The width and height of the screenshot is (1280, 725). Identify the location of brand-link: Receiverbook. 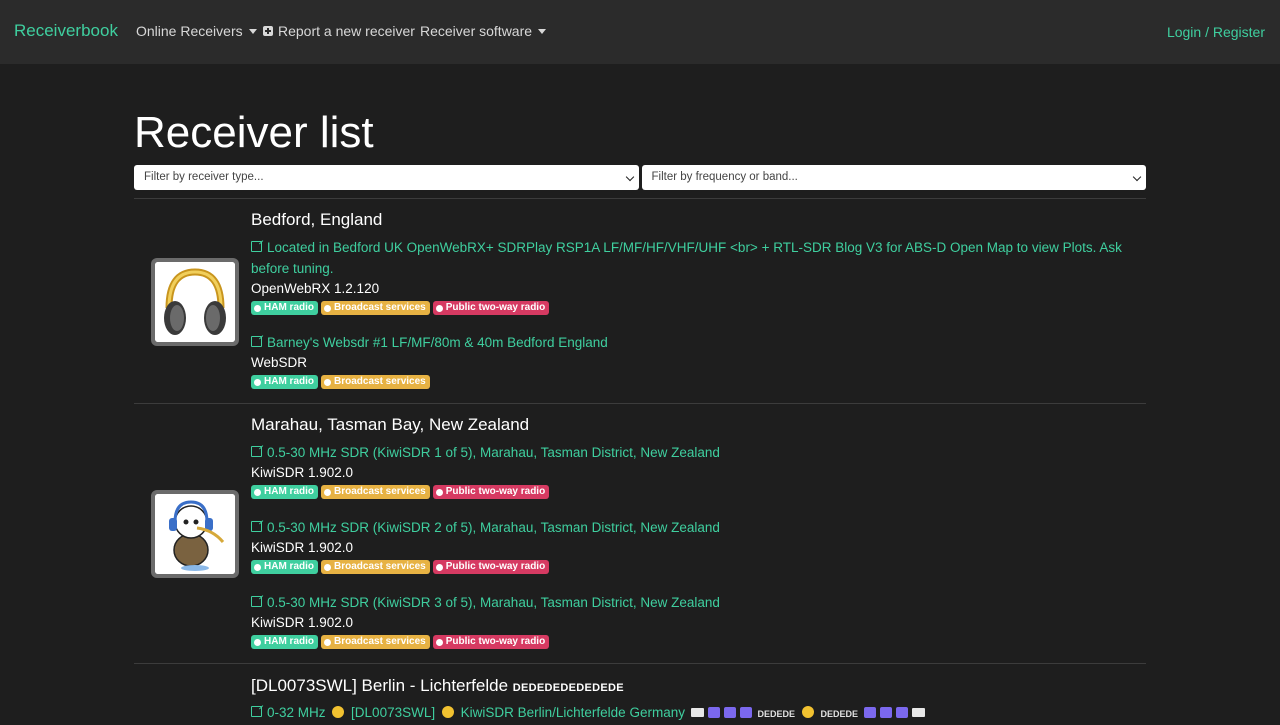
(66, 31).